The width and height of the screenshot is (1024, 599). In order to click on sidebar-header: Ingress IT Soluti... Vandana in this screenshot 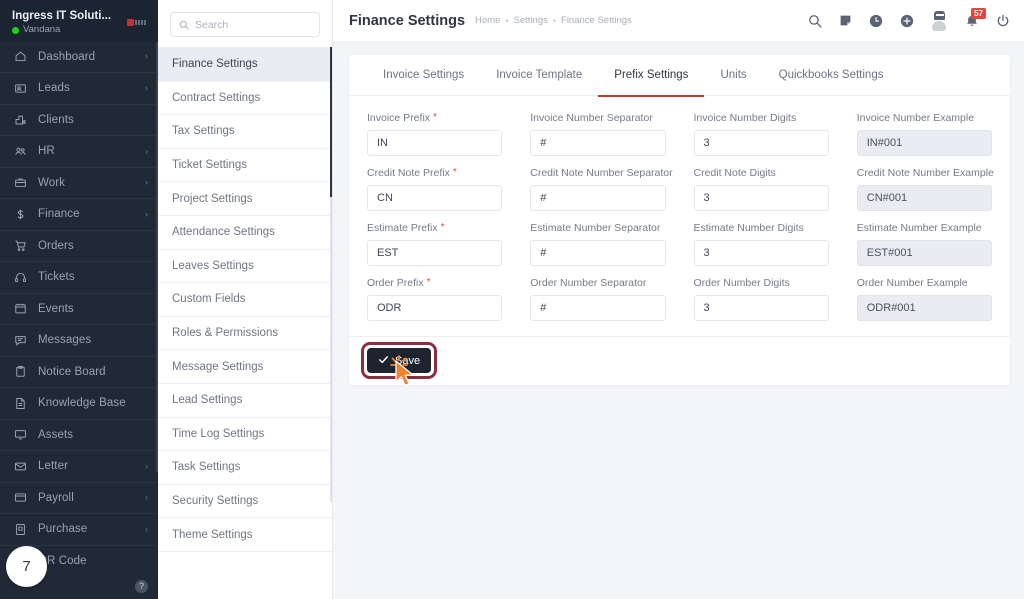, I will do `click(79, 21)`.